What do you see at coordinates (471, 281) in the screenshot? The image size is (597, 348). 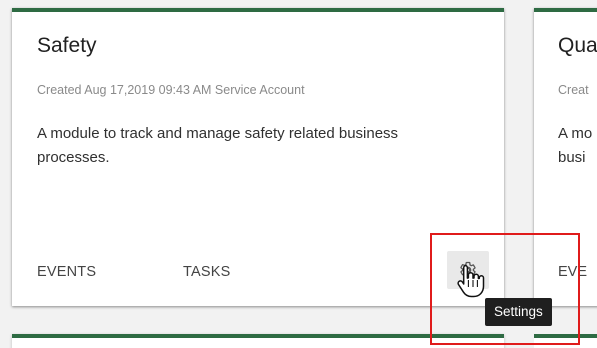 I see `hand-pointer-icon` at bounding box center [471, 281].